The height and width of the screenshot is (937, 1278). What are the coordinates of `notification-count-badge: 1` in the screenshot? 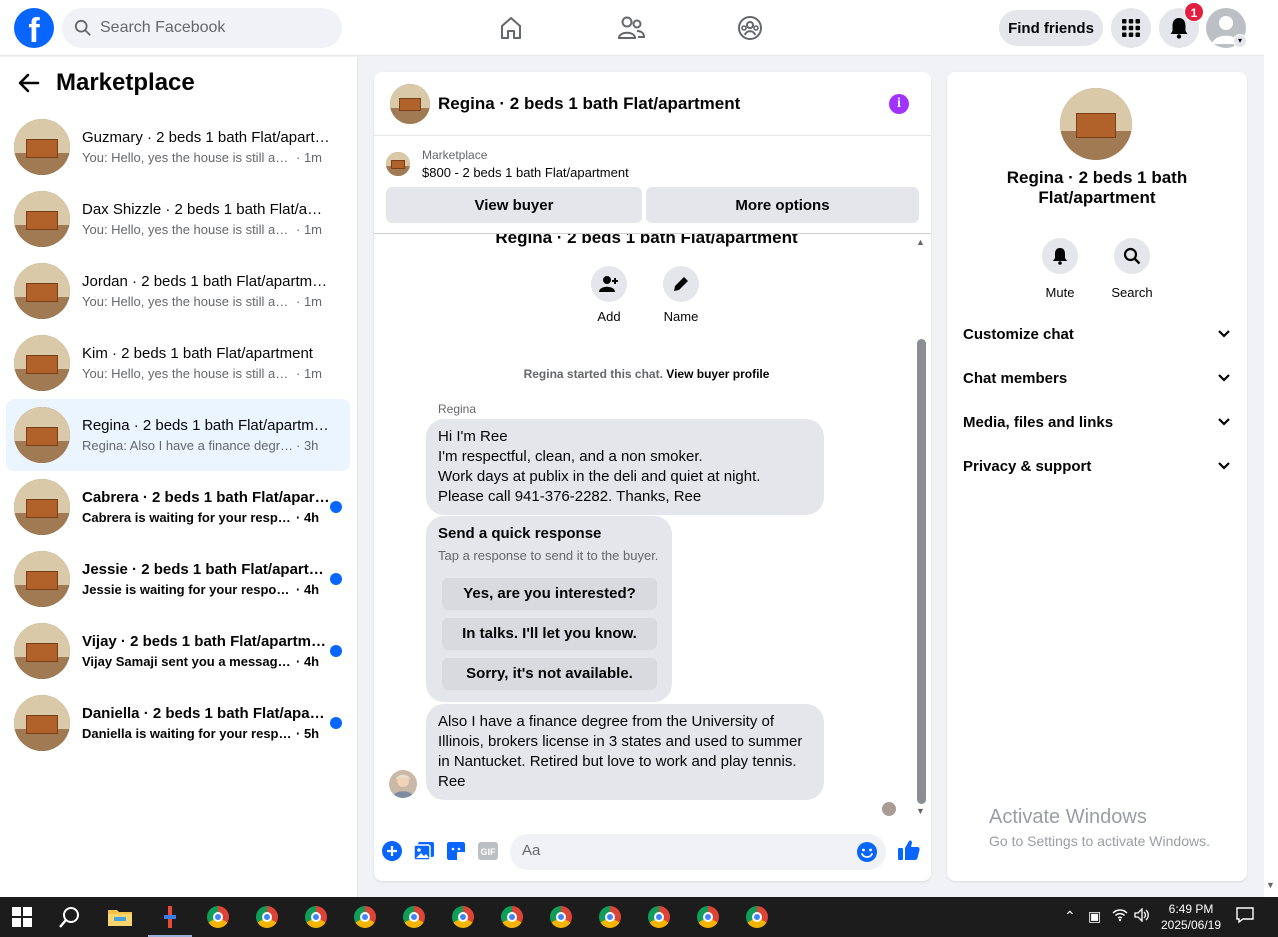 It's located at (1194, 12).